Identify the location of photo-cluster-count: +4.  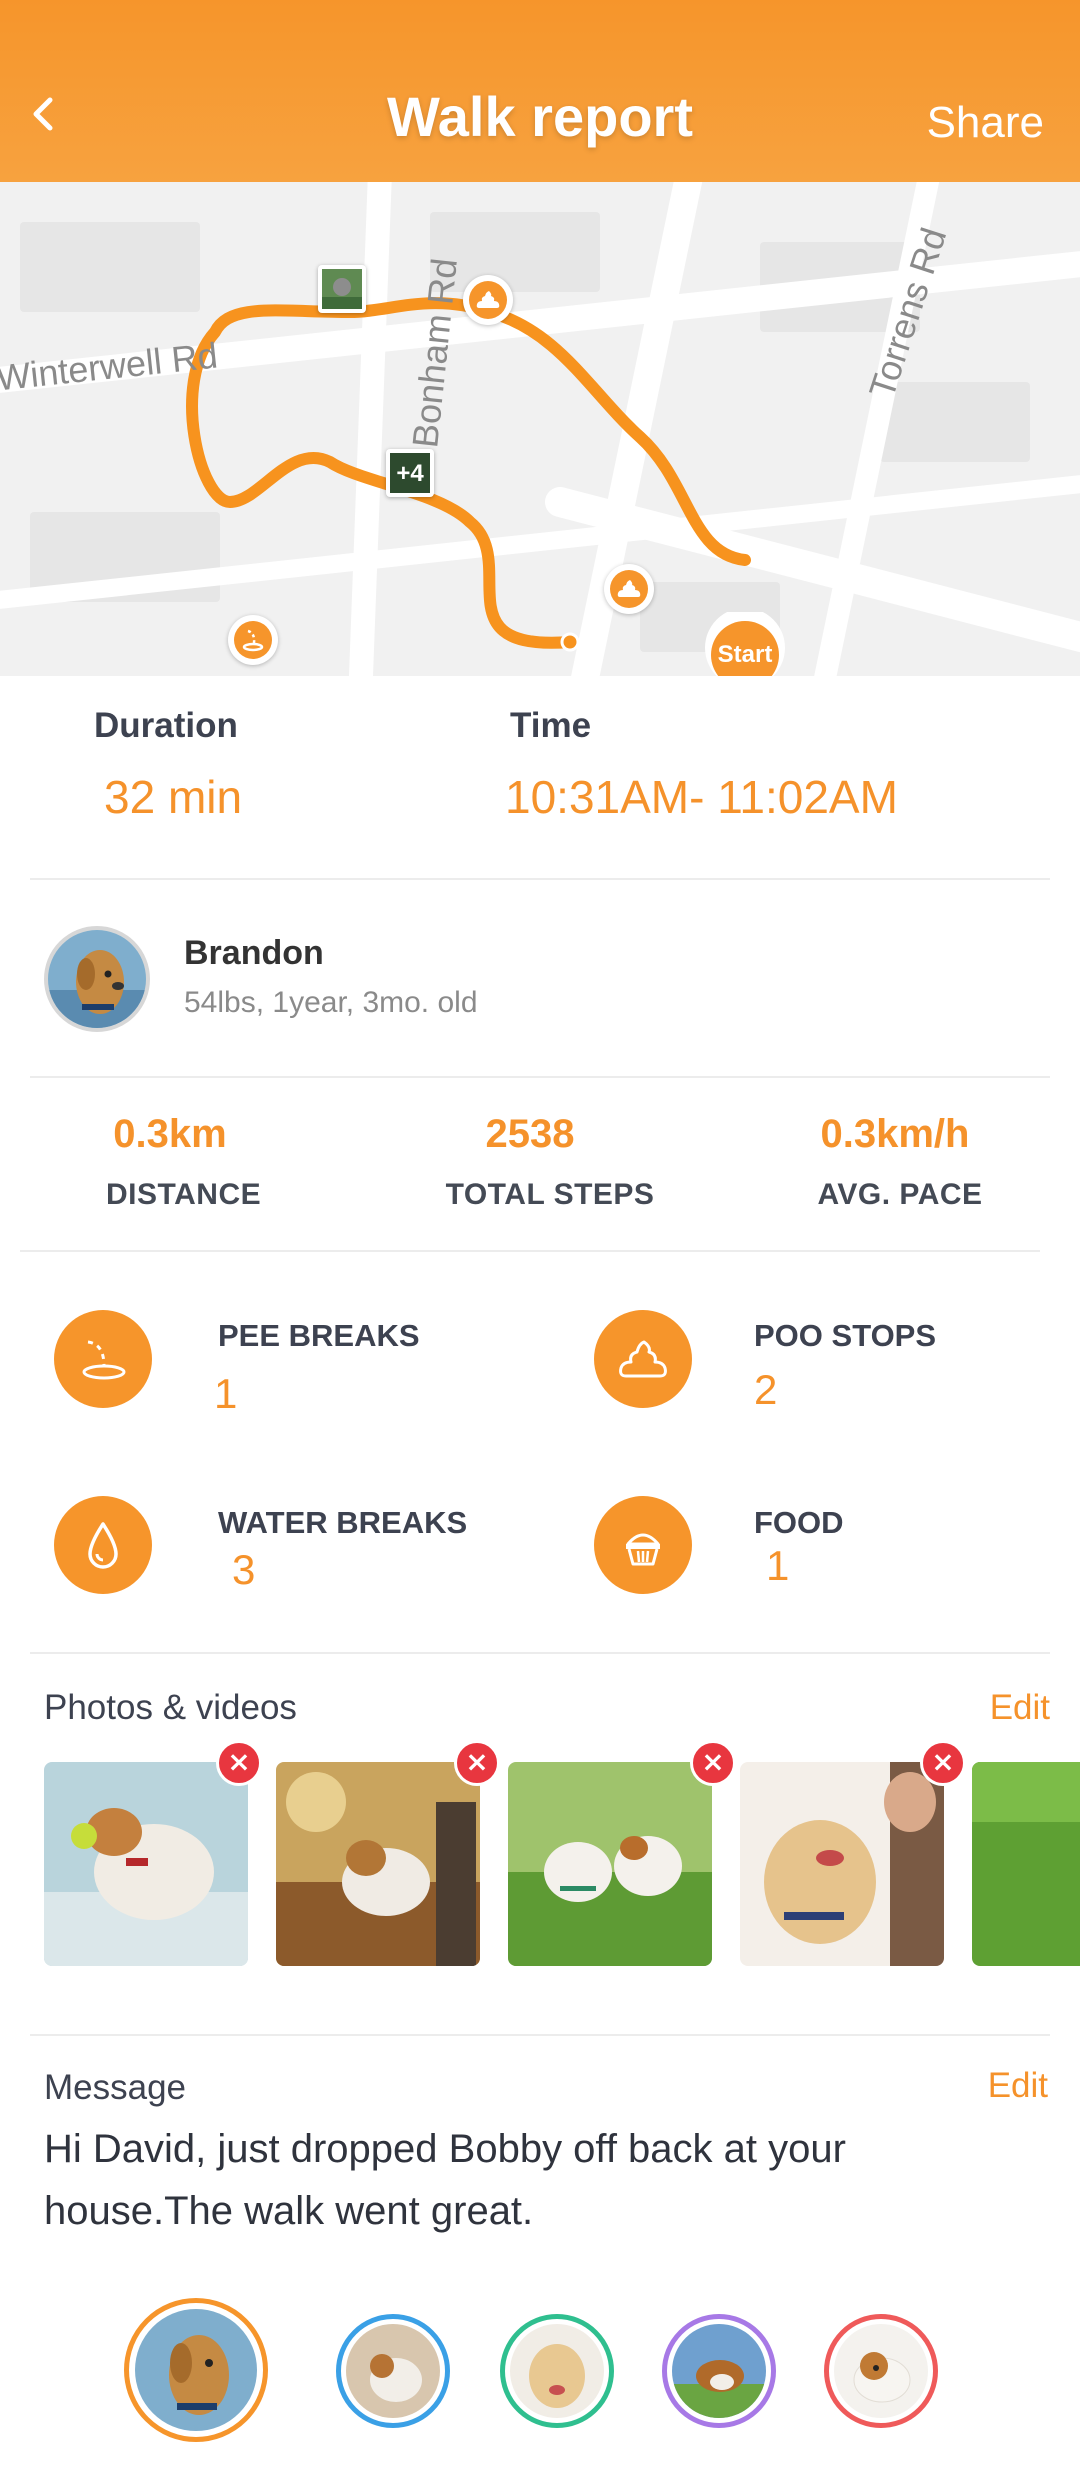
(410, 473).